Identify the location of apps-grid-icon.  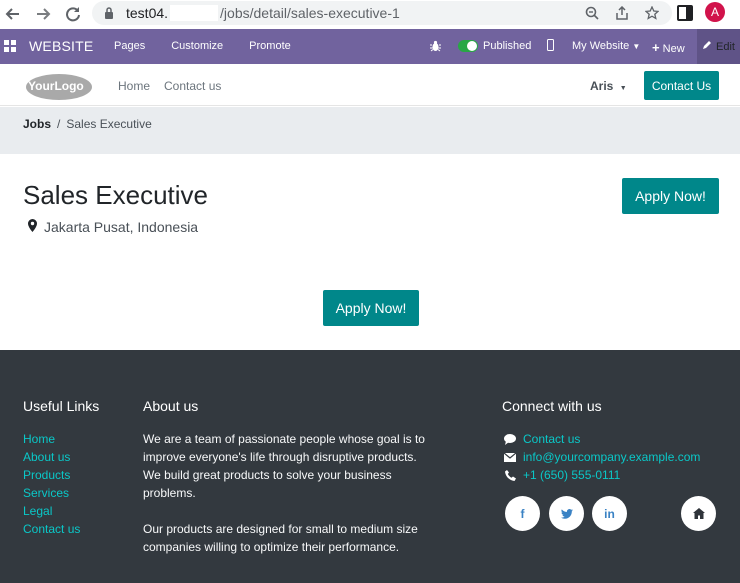
(10, 46).